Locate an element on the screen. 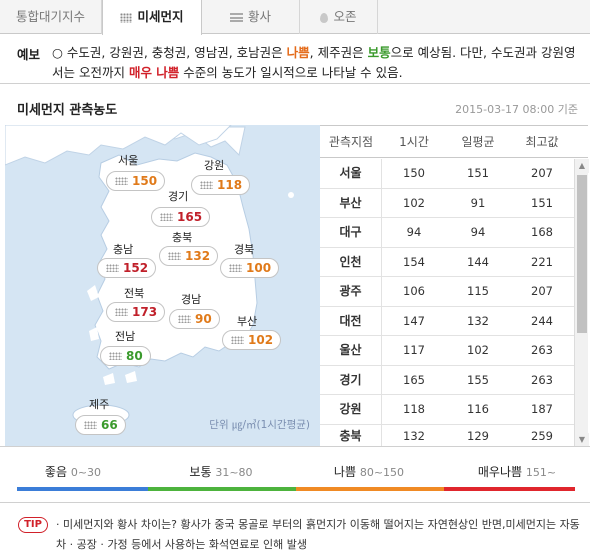 This screenshot has width=590, height=551. tab-integrated-index: 통합대기지수 is located at coordinates (51, 17).